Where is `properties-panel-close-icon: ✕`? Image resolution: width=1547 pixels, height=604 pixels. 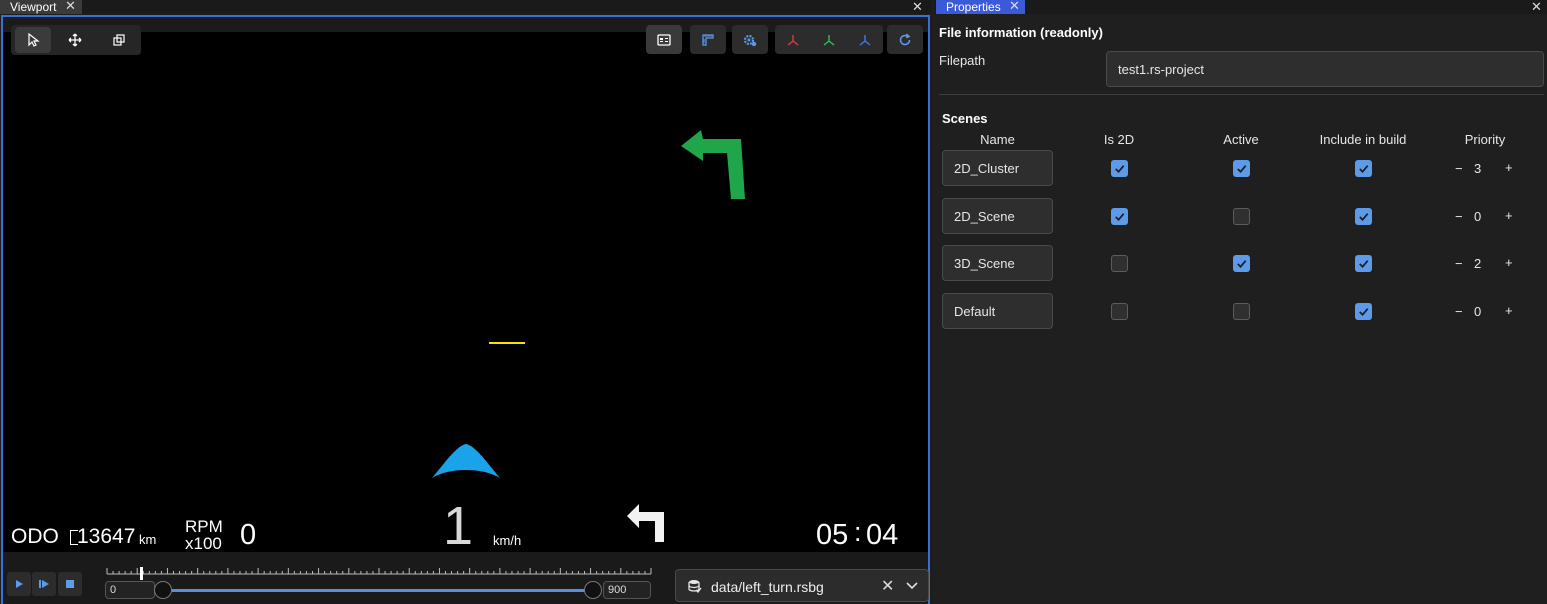
properties-panel-close-icon: ✕ is located at coordinates (1536, 7).